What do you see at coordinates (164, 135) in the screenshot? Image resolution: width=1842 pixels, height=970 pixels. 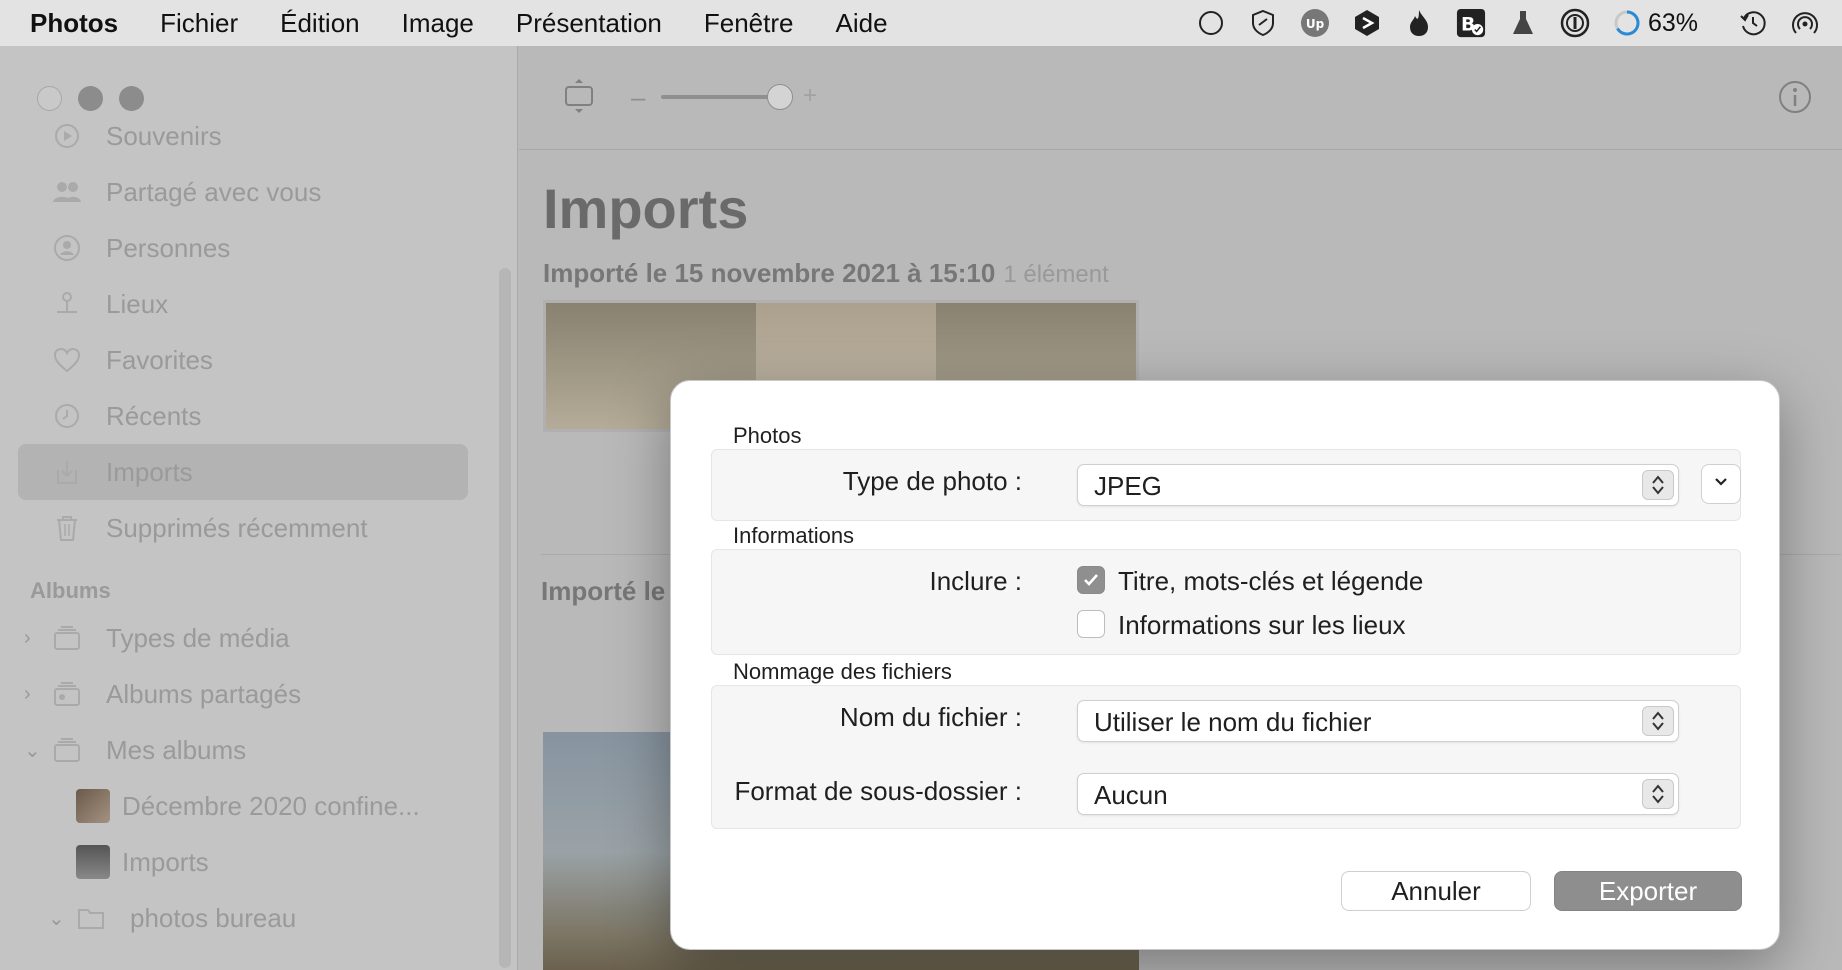 I see `sidebar-item-label: Souvenirs` at bounding box center [164, 135].